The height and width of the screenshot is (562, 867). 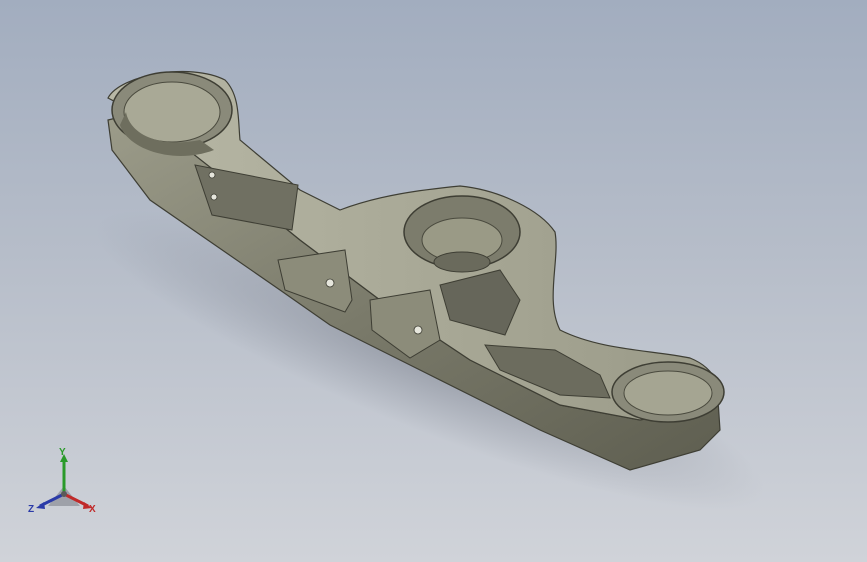 I want to click on steering-stem-hole, so click(x=462, y=262).